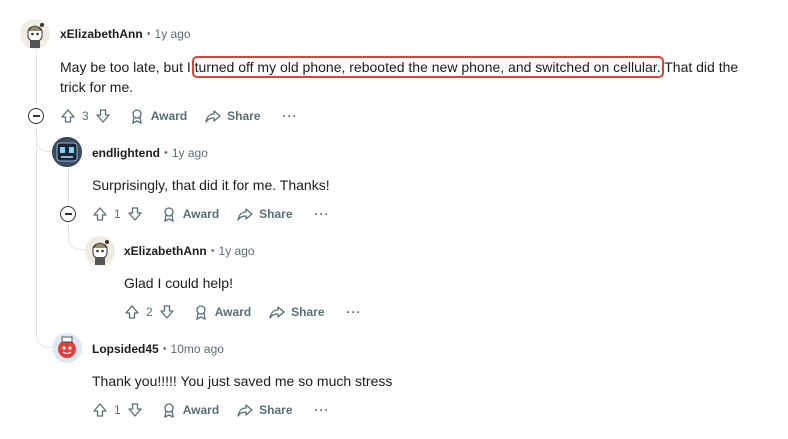 This screenshot has width=788, height=439. I want to click on vote-group: 3, so click(85, 116).